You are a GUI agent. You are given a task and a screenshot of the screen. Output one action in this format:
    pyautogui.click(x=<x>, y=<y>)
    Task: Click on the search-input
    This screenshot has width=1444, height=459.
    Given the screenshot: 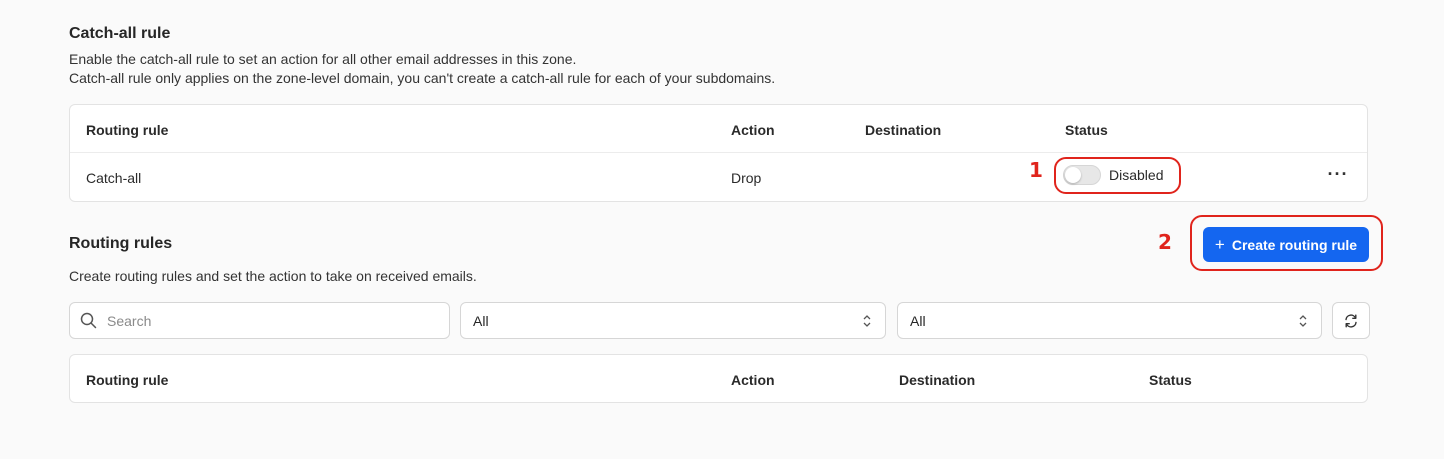 What is the action you would take?
    pyautogui.click(x=267, y=320)
    